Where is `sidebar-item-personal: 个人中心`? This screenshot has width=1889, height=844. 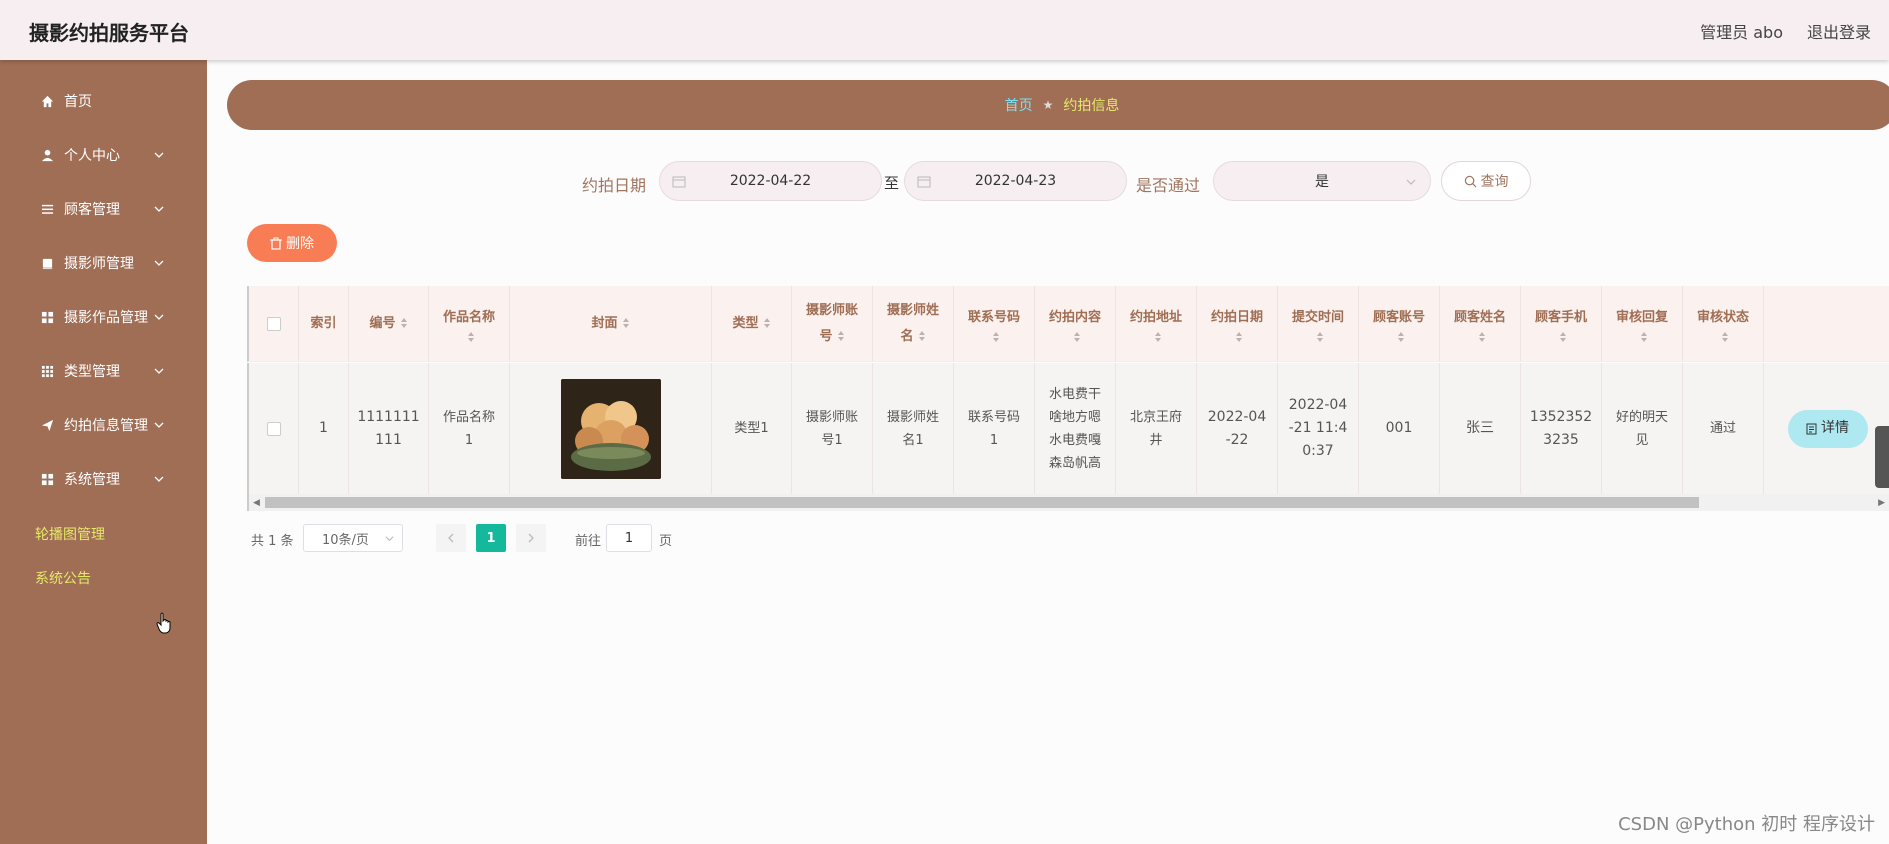
sidebar-item-personal: 个人中心 is located at coordinates (103, 155).